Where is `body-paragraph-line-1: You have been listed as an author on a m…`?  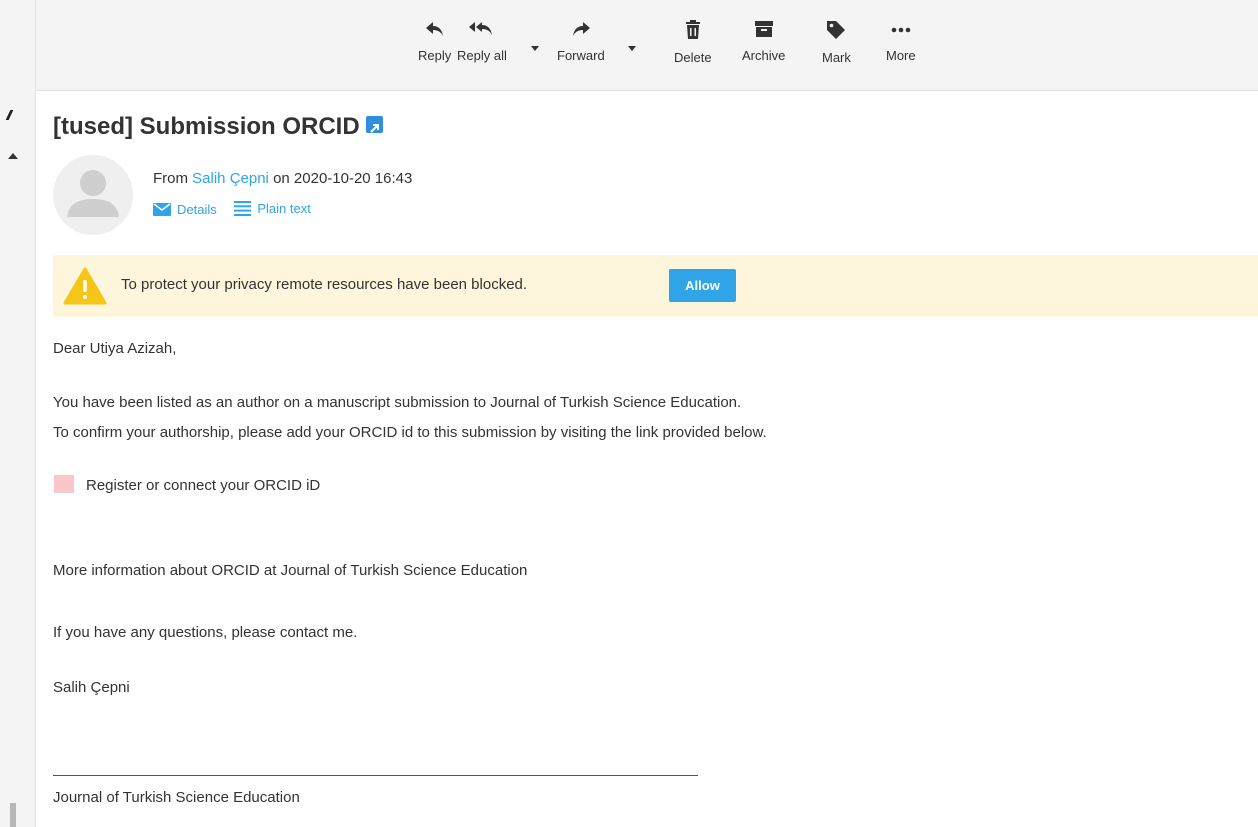
body-paragraph-line-1: You have been listed as an author on a m… is located at coordinates (397, 402).